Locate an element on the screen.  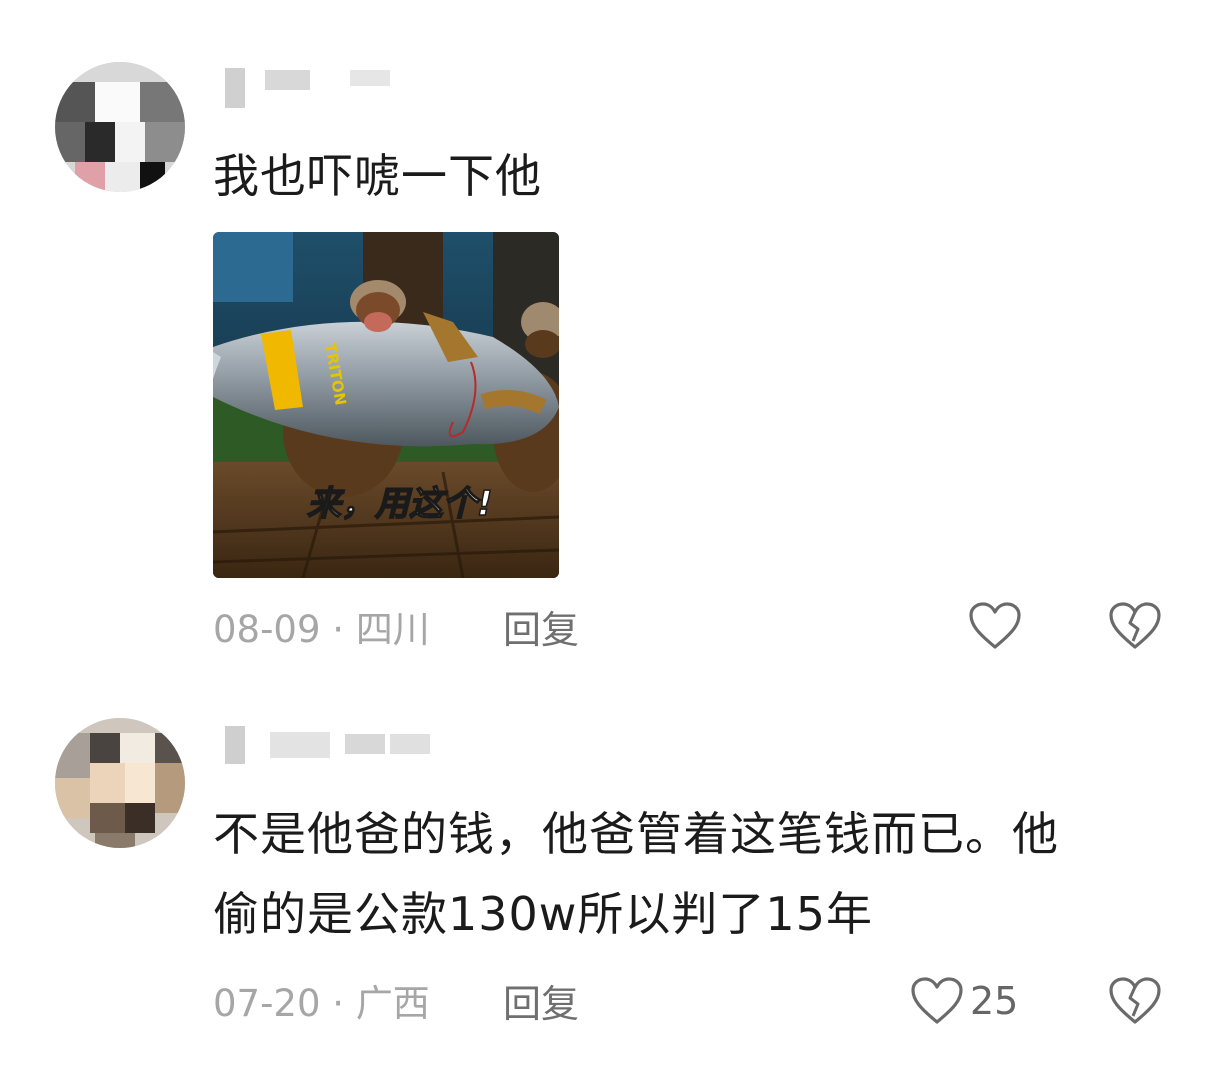
sticker-caption: 来，用这个! is located at coordinates (400, 504).